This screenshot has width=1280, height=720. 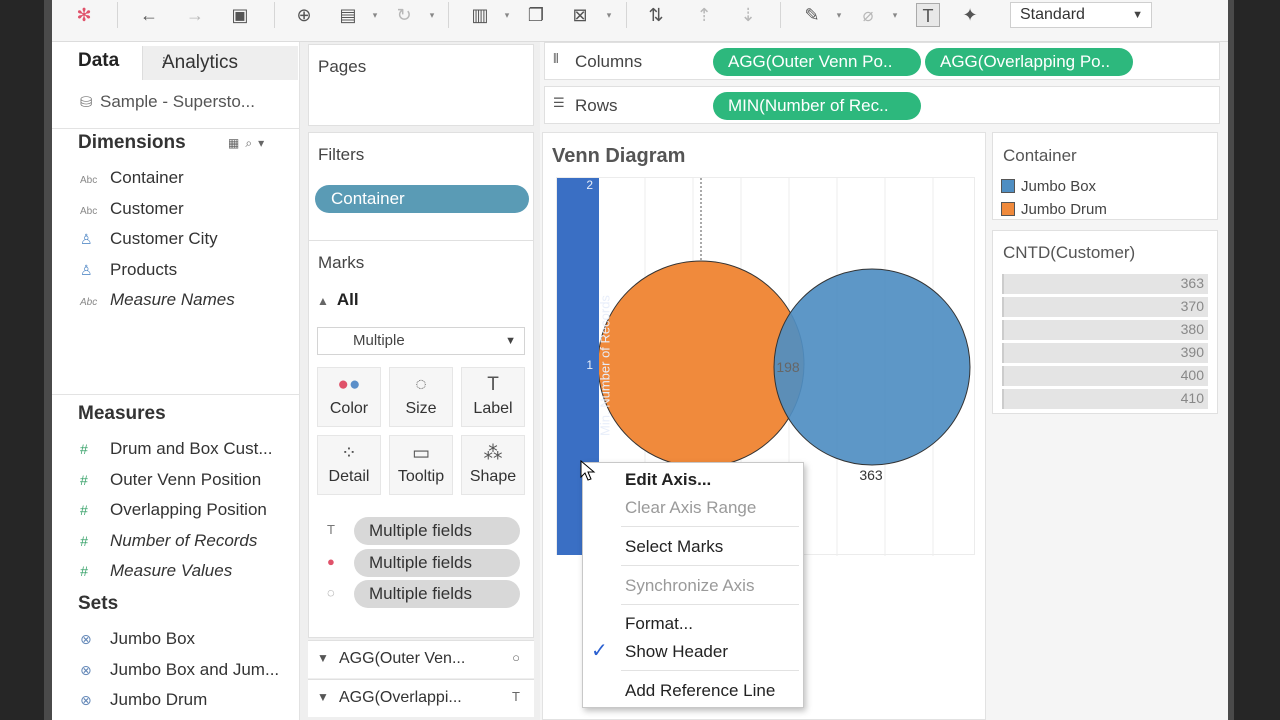 I want to click on save-icon: ▣, so click(x=240, y=15).